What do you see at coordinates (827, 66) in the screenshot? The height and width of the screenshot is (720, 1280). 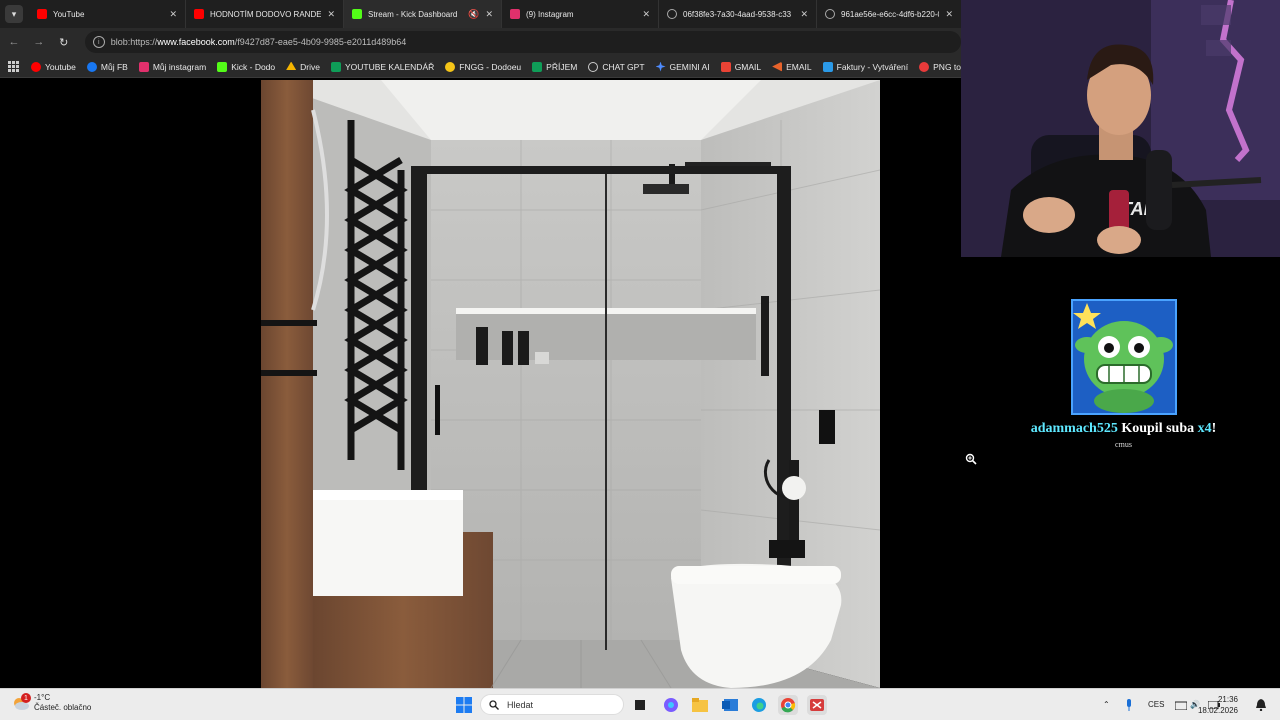 I see `invoice-icon` at bounding box center [827, 66].